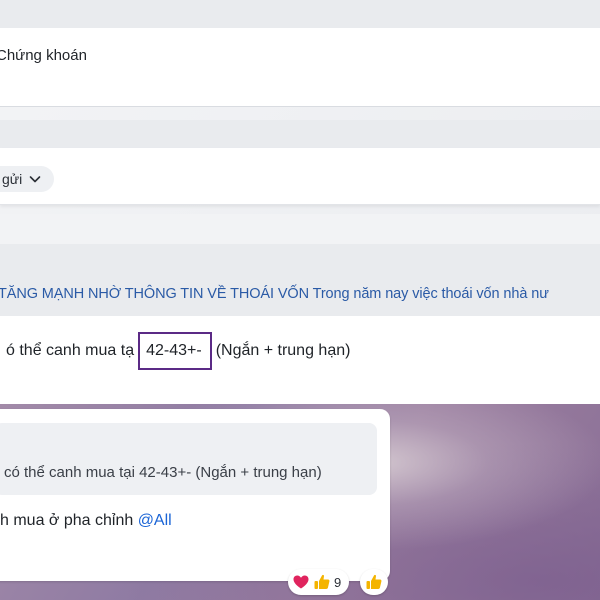  What do you see at coordinates (300, 134) in the screenshot?
I see `divider-band` at bounding box center [300, 134].